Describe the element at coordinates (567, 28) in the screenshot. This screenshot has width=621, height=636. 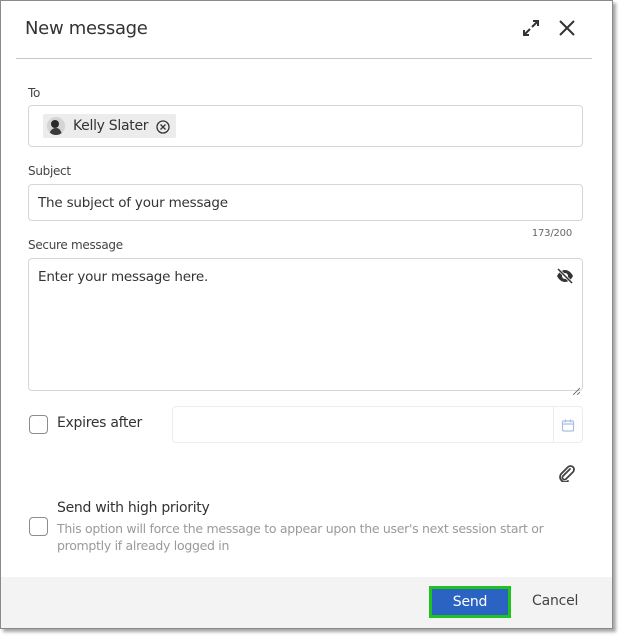
I see `close-icon` at that location.